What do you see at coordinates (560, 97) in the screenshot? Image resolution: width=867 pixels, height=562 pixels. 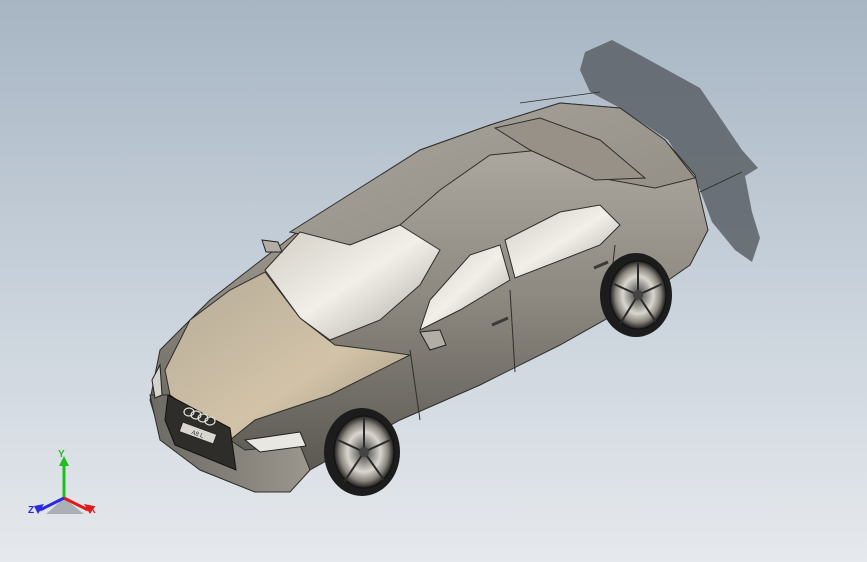 I see `reference-line` at bounding box center [560, 97].